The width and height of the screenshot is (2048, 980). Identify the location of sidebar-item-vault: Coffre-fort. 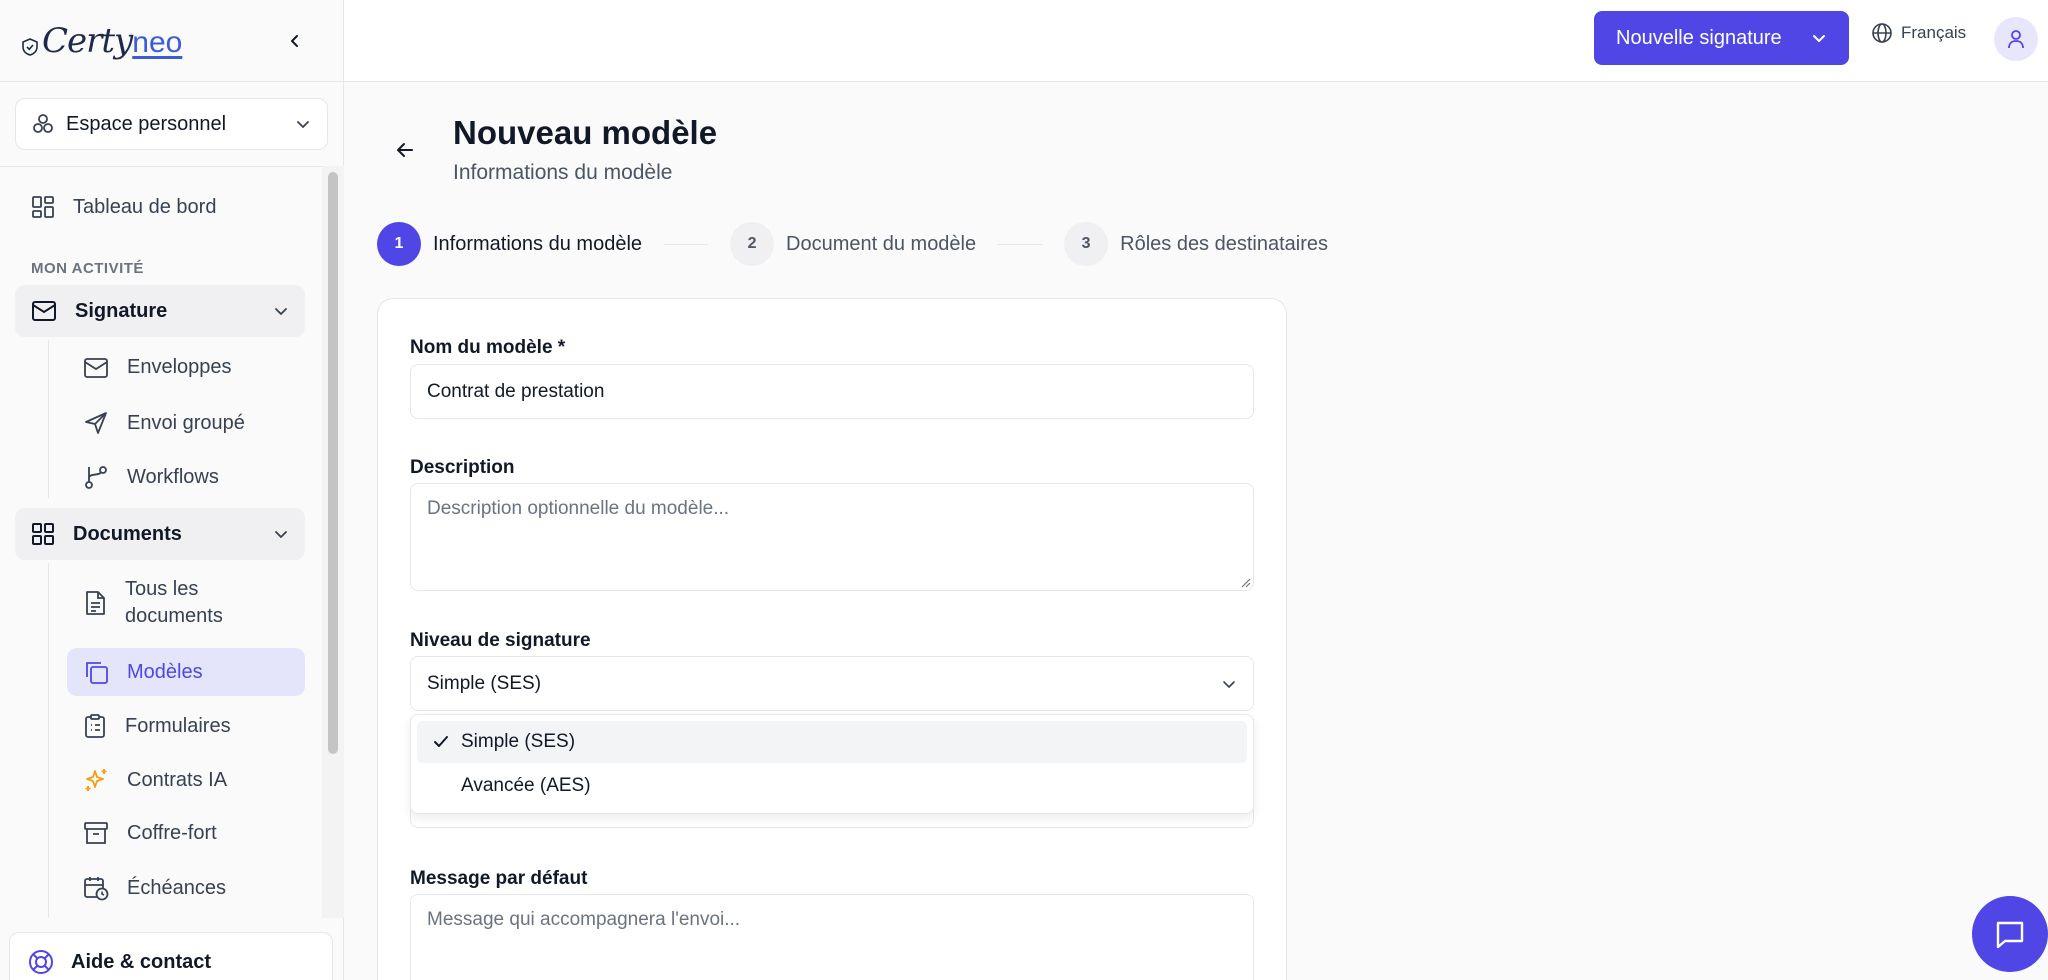
(150, 833).